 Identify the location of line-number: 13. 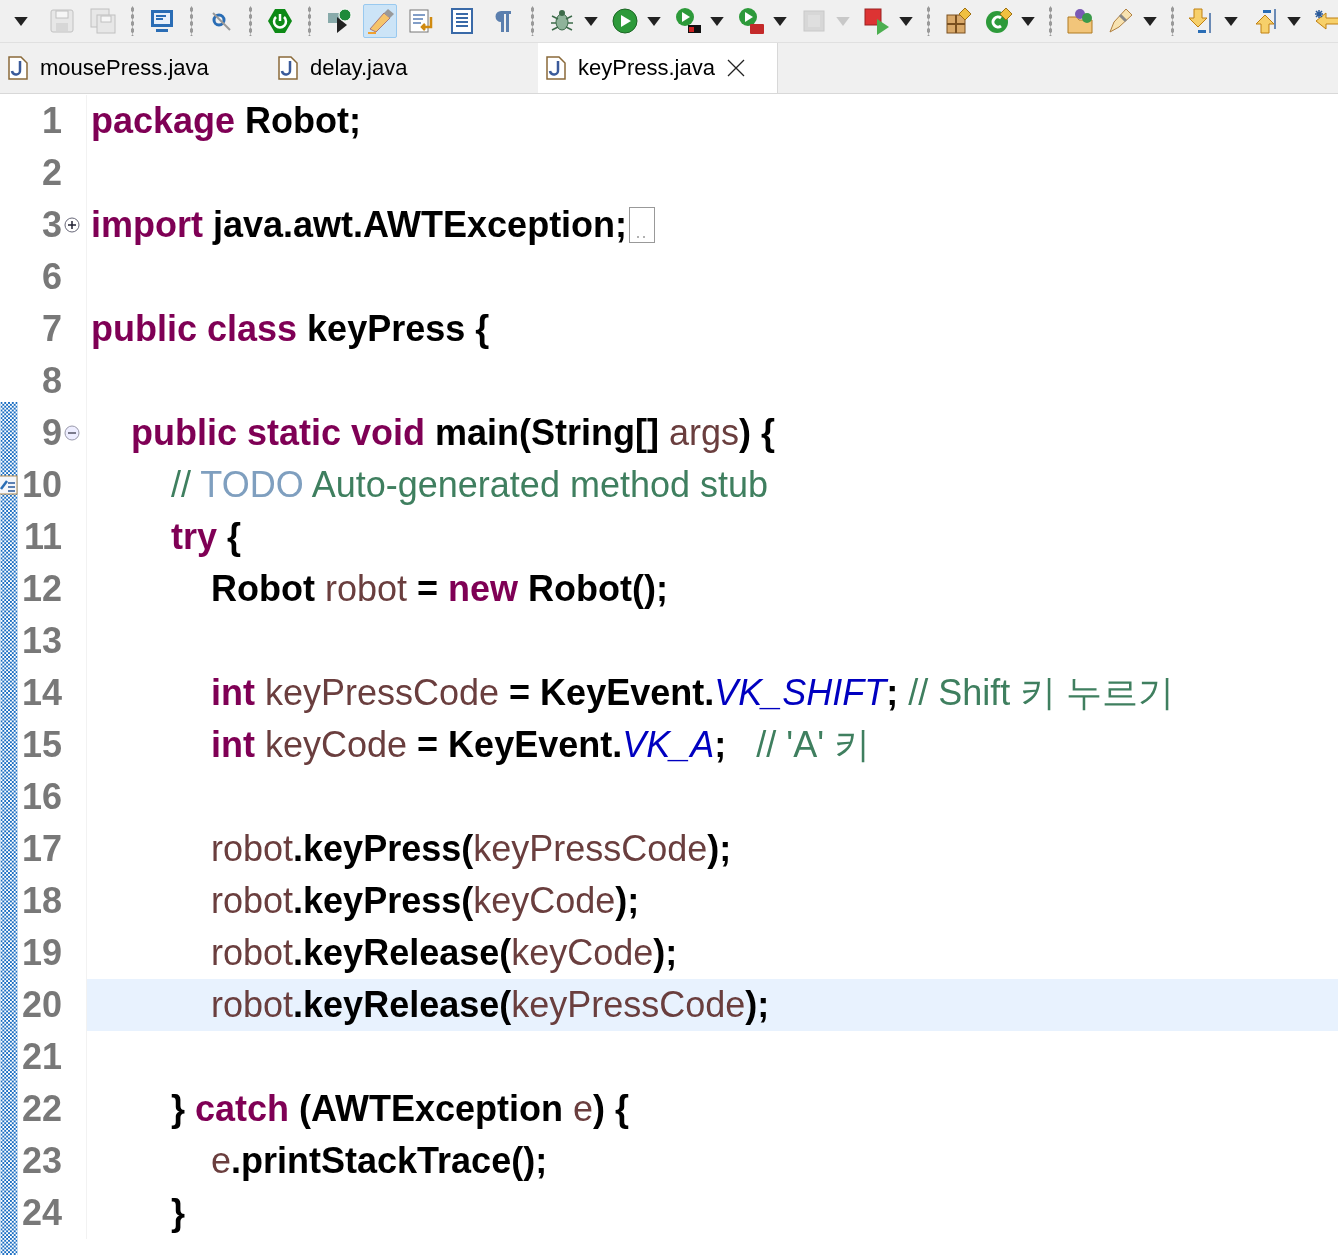
(41, 641).